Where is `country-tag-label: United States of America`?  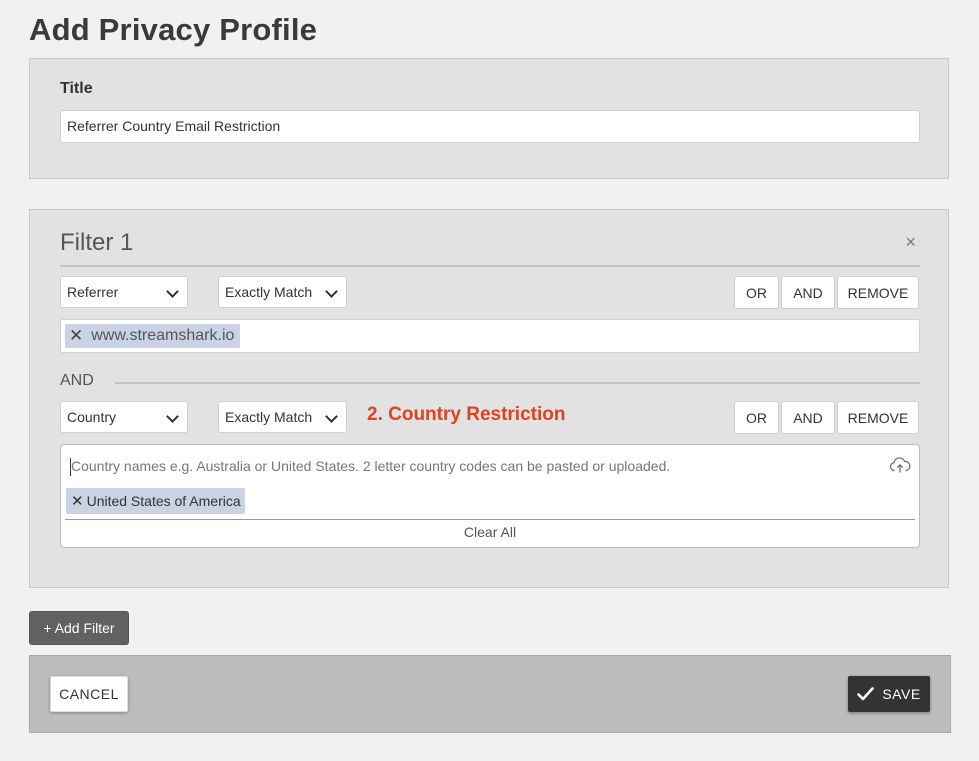
country-tag-label: United States of America is located at coordinates (163, 501).